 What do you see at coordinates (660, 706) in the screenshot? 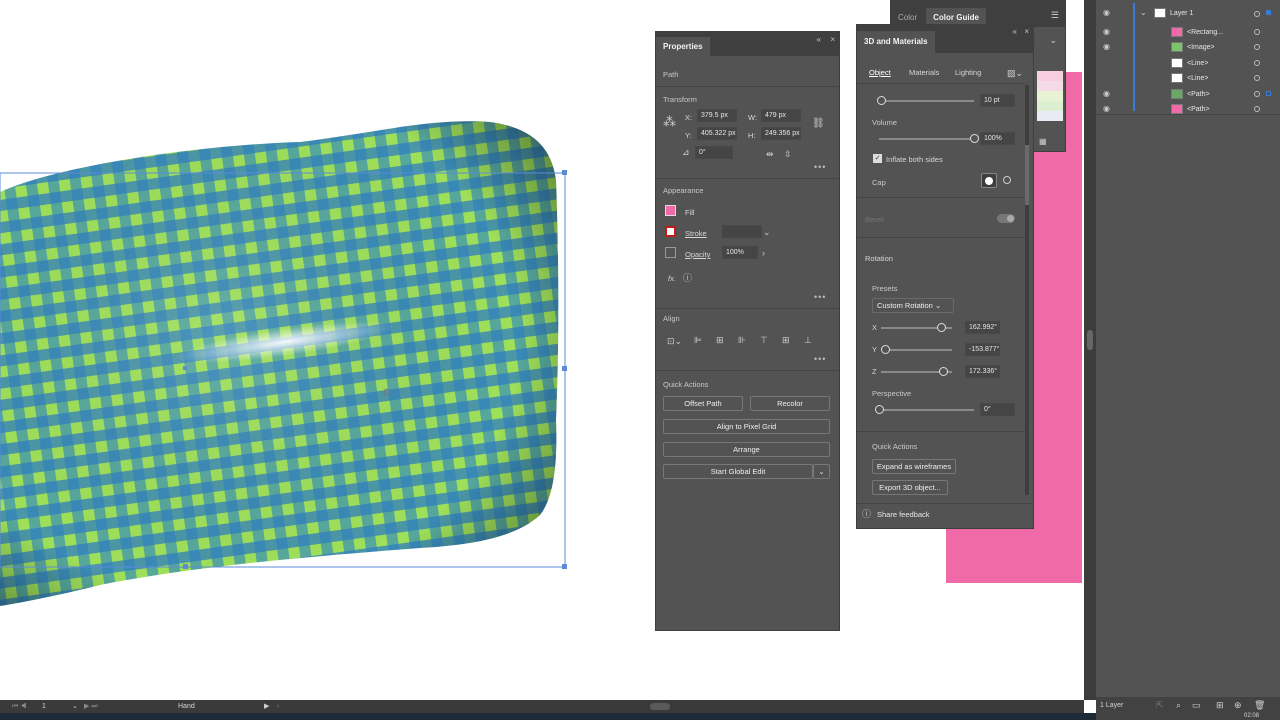
I see `horizontal-scrollbar-thumb` at bounding box center [660, 706].